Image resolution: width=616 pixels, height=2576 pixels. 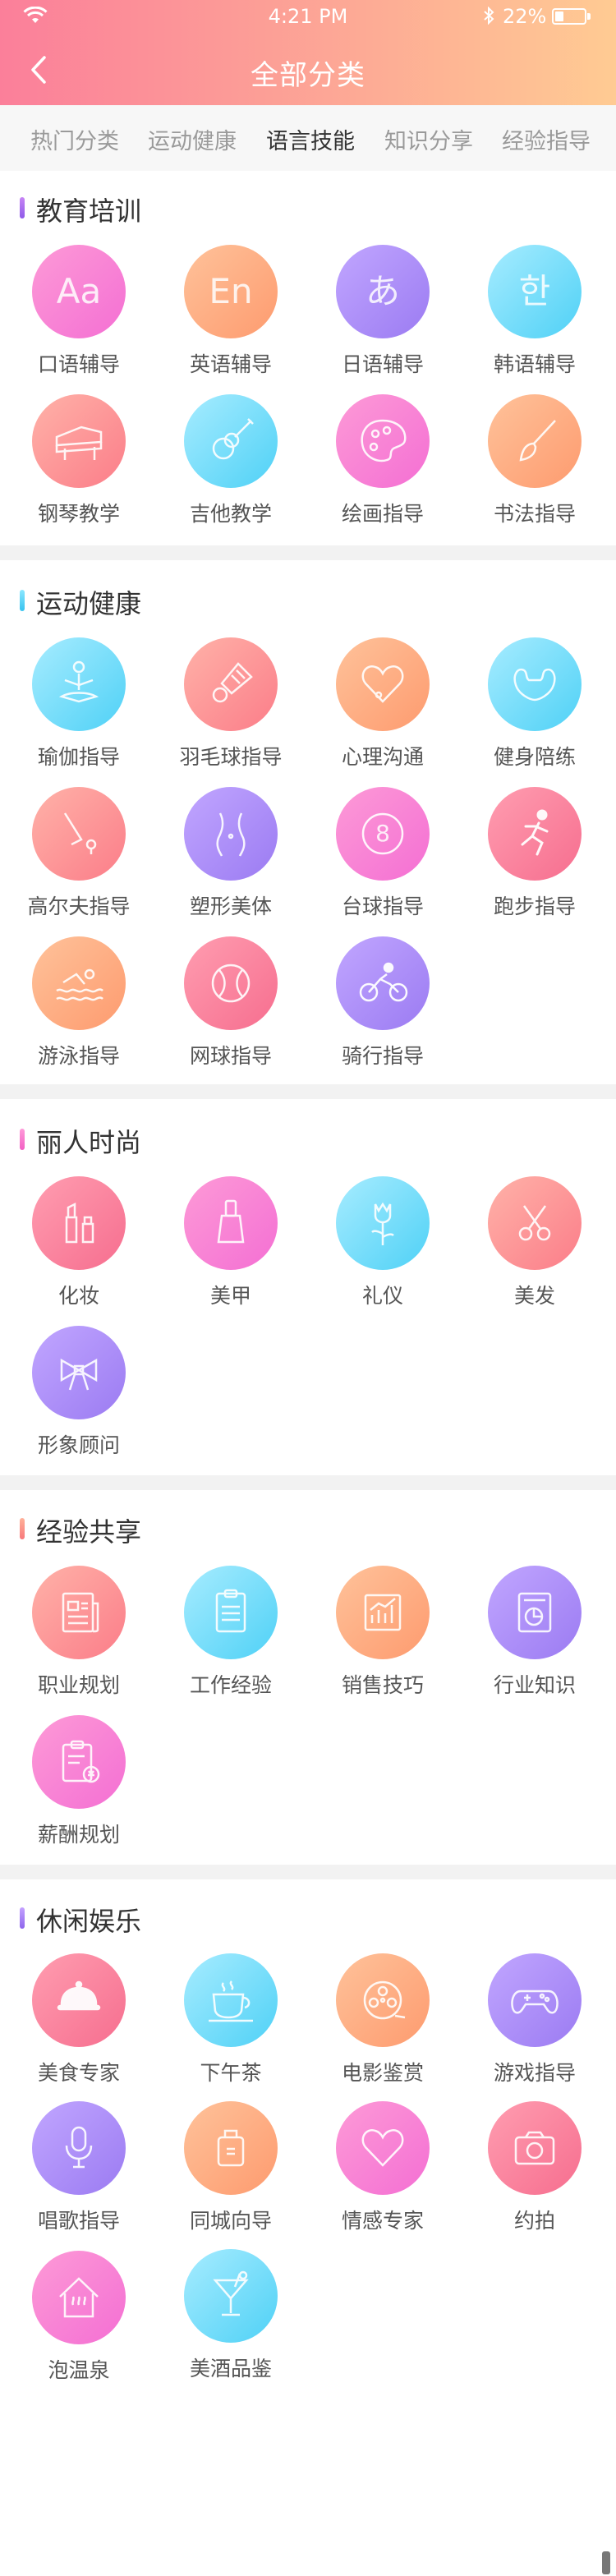 What do you see at coordinates (382, 2073) in the screenshot?
I see `category-label: 电影鉴赏` at bounding box center [382, 2073].